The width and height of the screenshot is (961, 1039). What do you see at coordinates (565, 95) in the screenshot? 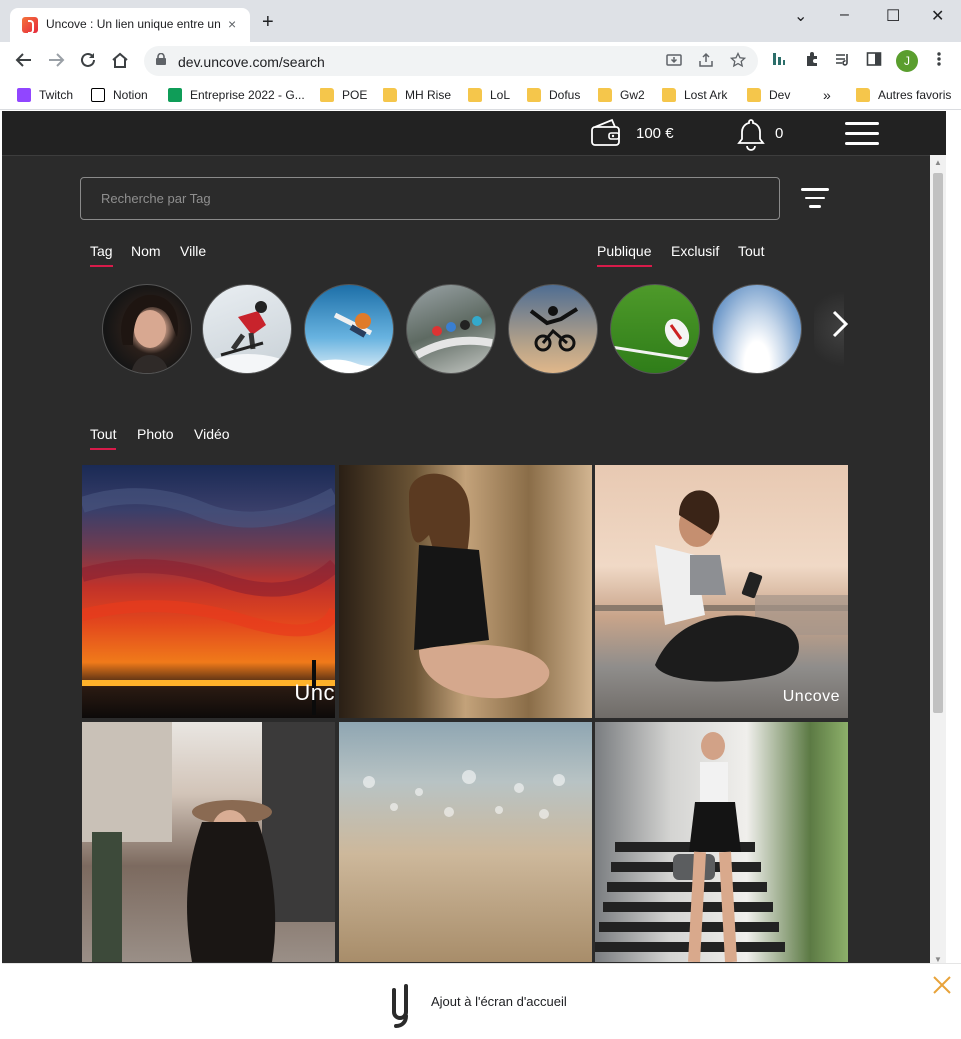
I see `bookmark-label: Dofus` at bounding box center [565, 95].